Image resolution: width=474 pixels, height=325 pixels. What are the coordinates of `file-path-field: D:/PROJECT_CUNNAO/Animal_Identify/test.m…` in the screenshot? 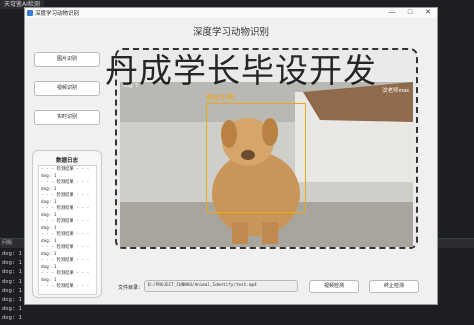 It's located at (221, 286).